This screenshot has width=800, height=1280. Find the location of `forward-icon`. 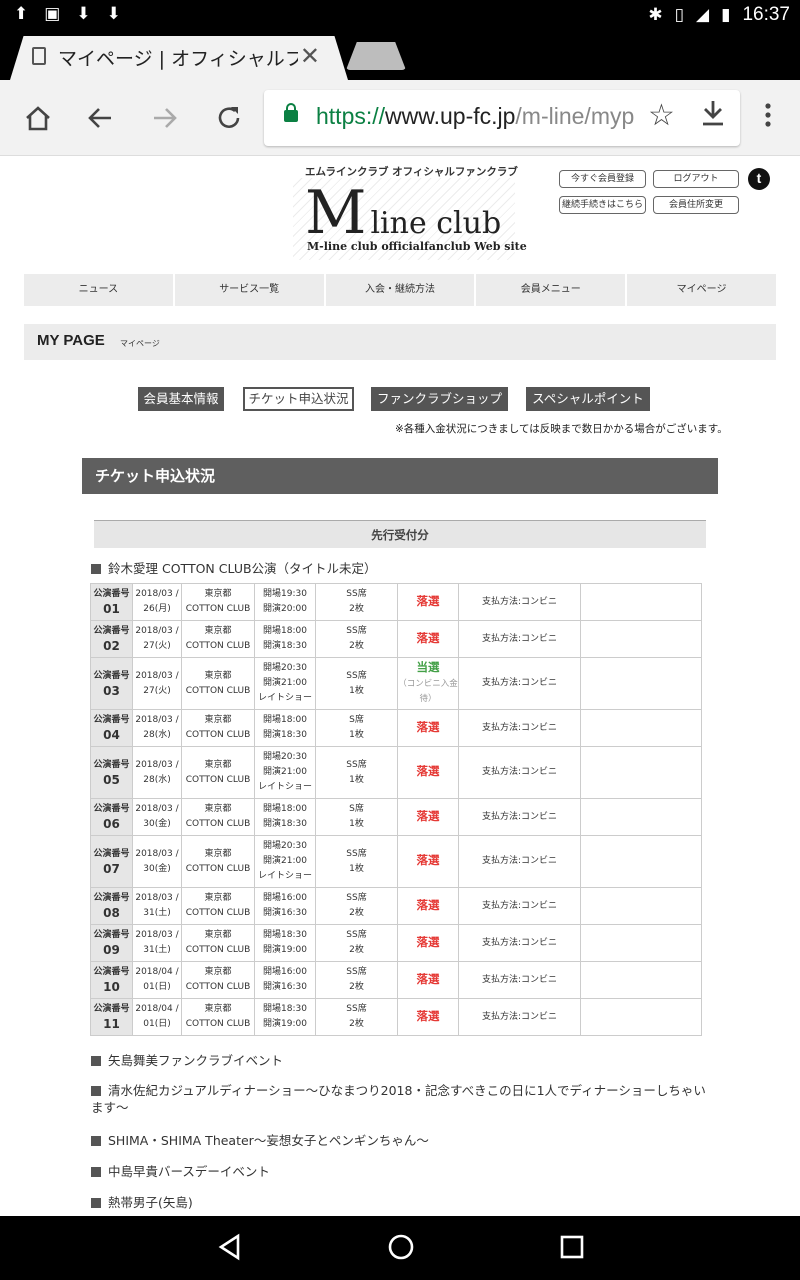

forward-icon is located at coordinates (165, 118).